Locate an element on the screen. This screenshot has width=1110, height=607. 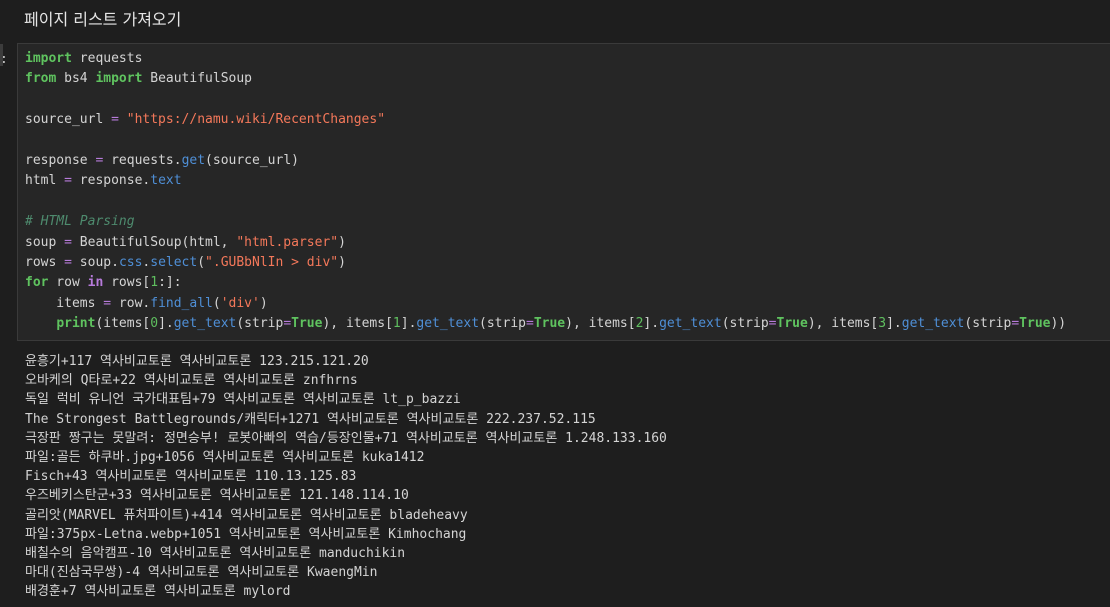
code-token: ".GUBbNlIn > div" is located at coordinates (272, 262).